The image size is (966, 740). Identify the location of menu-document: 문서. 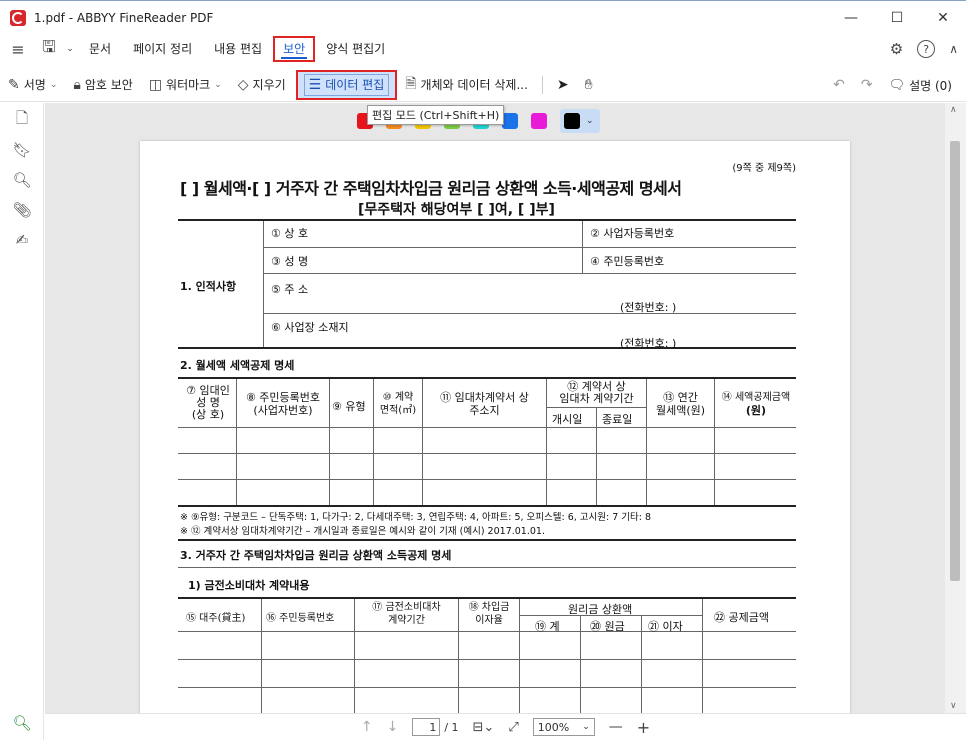
(100, 49).